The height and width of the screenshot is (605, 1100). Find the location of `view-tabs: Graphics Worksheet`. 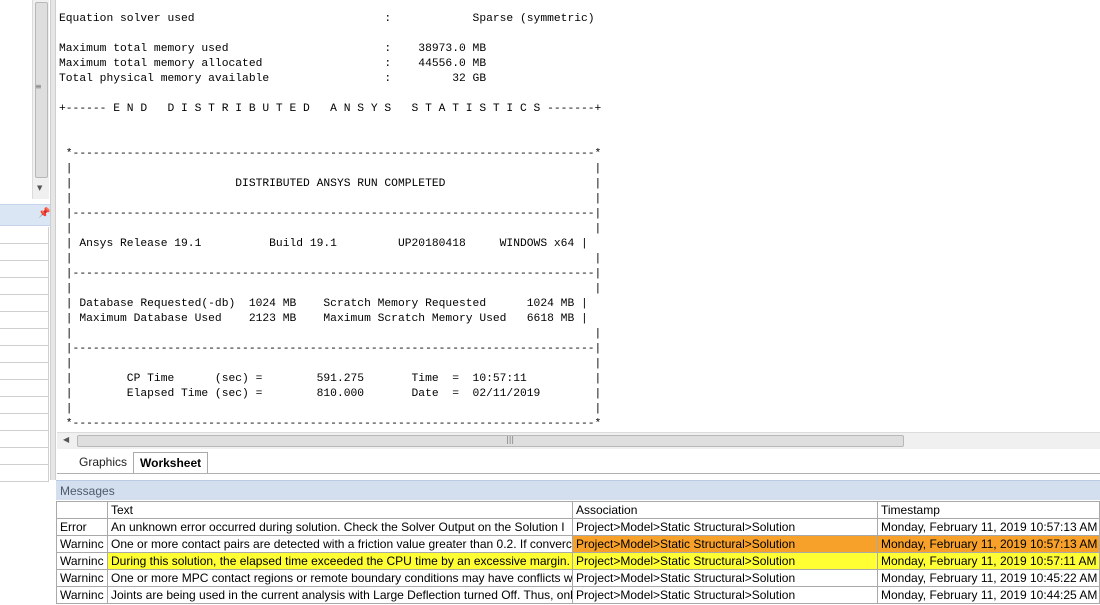

view-tabs: Graphics Worksheet is located at coordinates (578, 463).